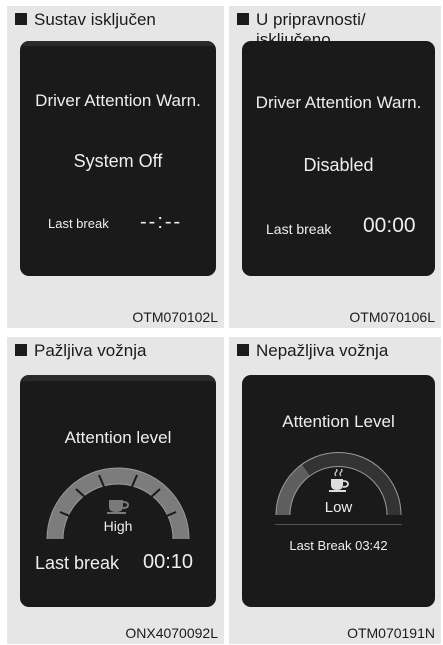 The image size is (443, 645). I want to click on last-break-value: 00:10, so click(168, 562).